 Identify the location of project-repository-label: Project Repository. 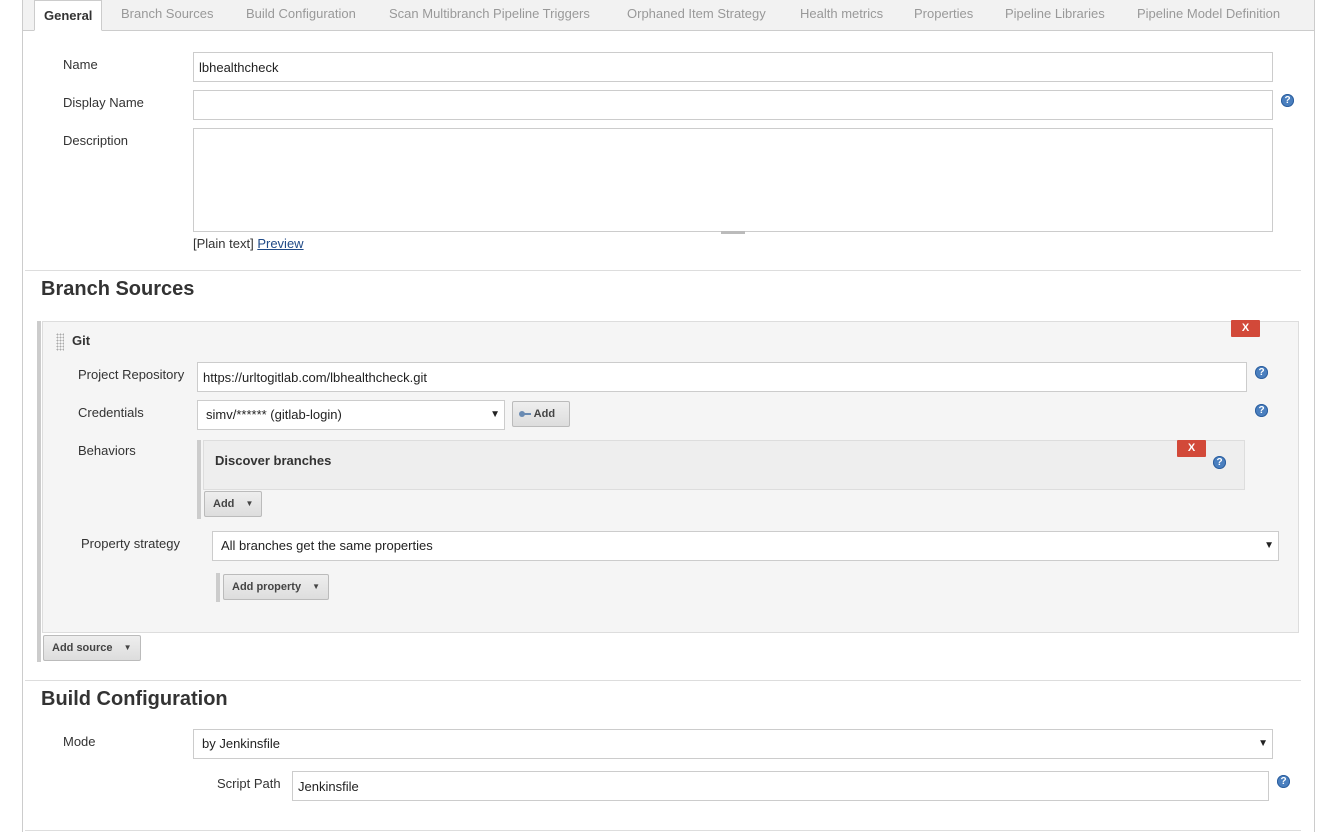
(131, 374).